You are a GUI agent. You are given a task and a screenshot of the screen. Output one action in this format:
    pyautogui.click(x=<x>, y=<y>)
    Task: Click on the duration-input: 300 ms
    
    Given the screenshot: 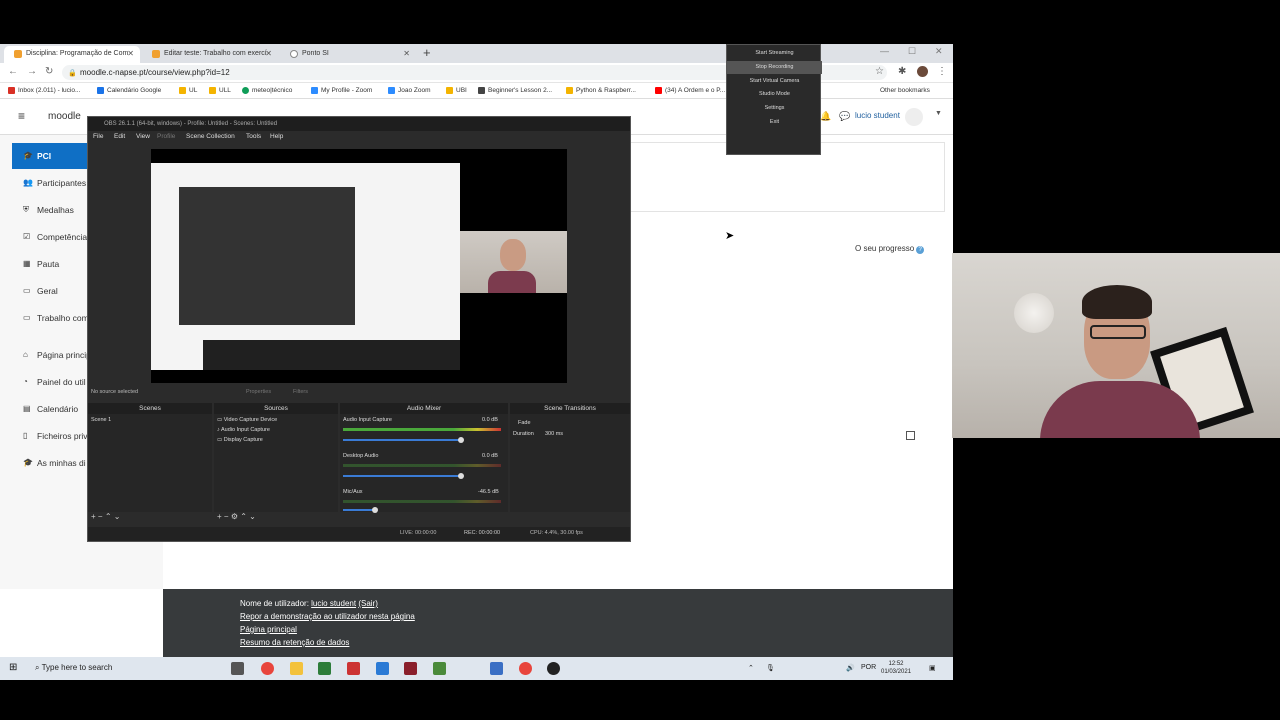 What is the action you would take?
    pyautogui.click(x=554, y=434)
    